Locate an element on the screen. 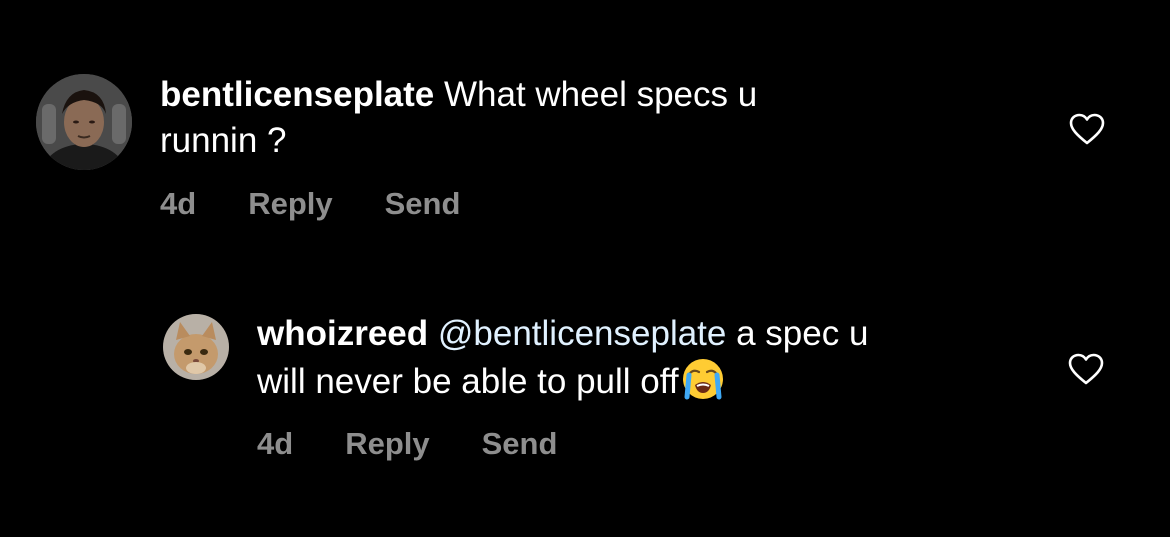 This screenshot has height=537, width=1170. comment-username: whoizreed is located at coordinates (342, 333).